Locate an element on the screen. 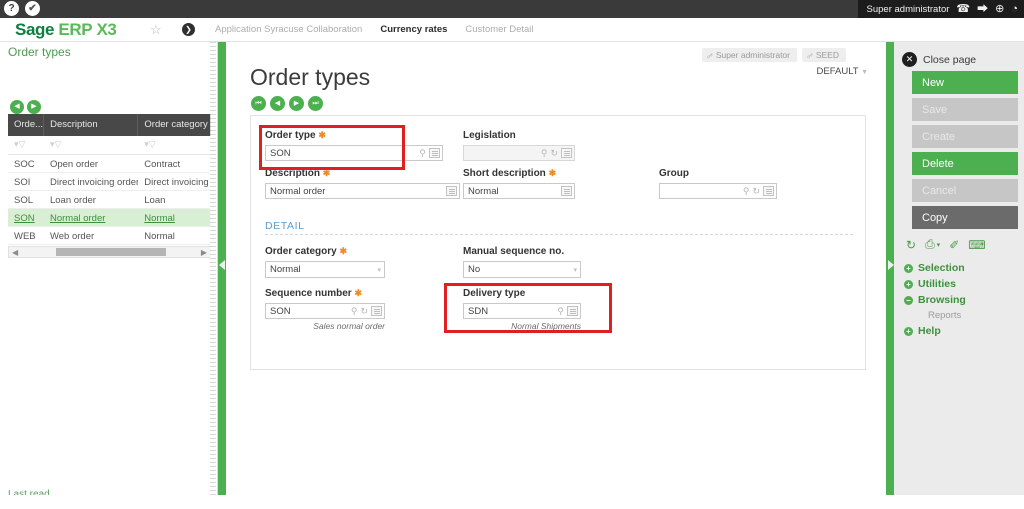 The image size is (1024, 509). tab-application-syracuse-collaboration: Application Syracuse Collaboration is located at coordinates (288, 29).